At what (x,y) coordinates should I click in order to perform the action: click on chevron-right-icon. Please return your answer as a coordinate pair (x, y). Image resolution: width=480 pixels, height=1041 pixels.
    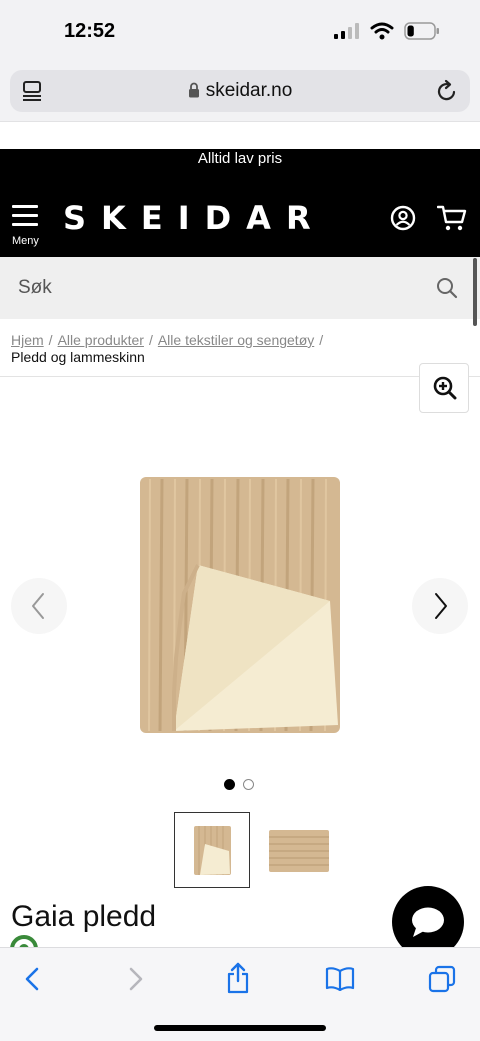
    Looking at the image, I should click on (441, 606).